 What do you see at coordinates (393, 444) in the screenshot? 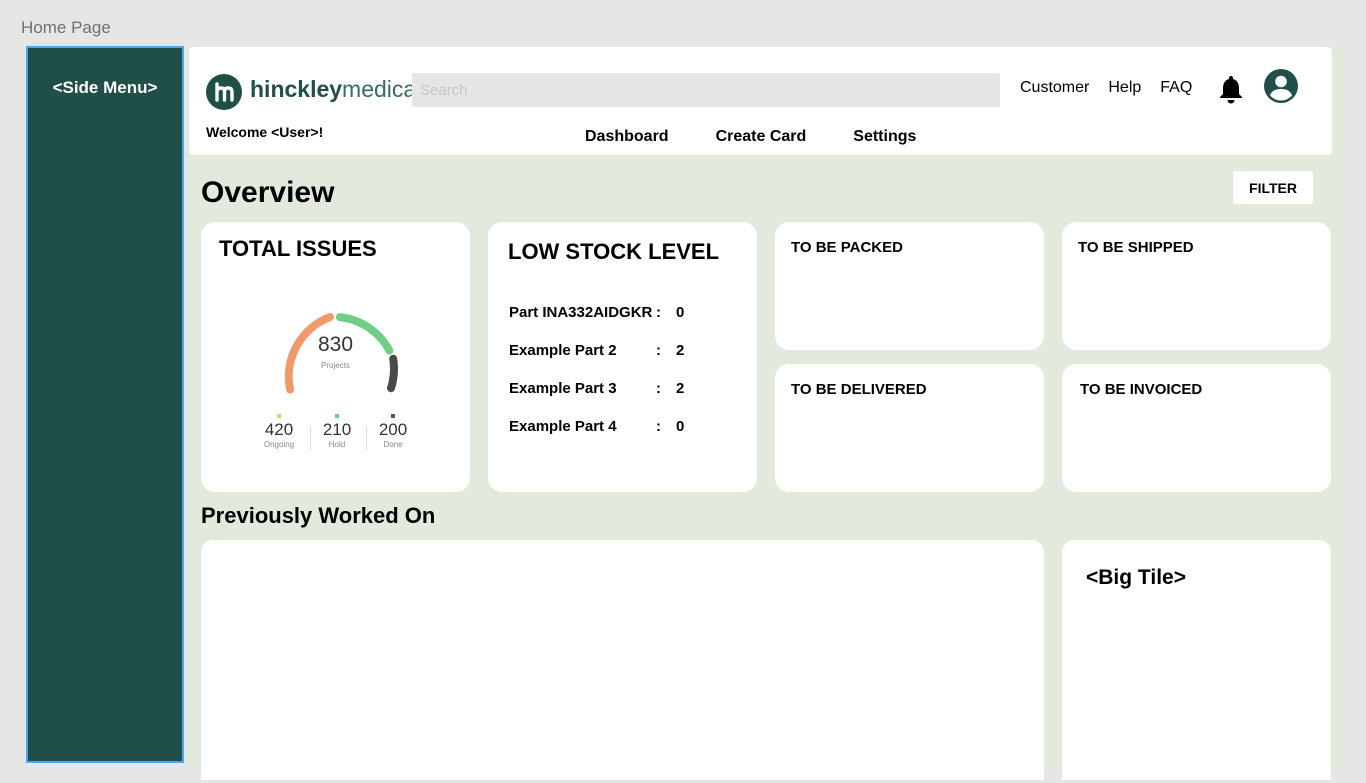
I see `stat-label: Done` at bounding box center [393, 444].